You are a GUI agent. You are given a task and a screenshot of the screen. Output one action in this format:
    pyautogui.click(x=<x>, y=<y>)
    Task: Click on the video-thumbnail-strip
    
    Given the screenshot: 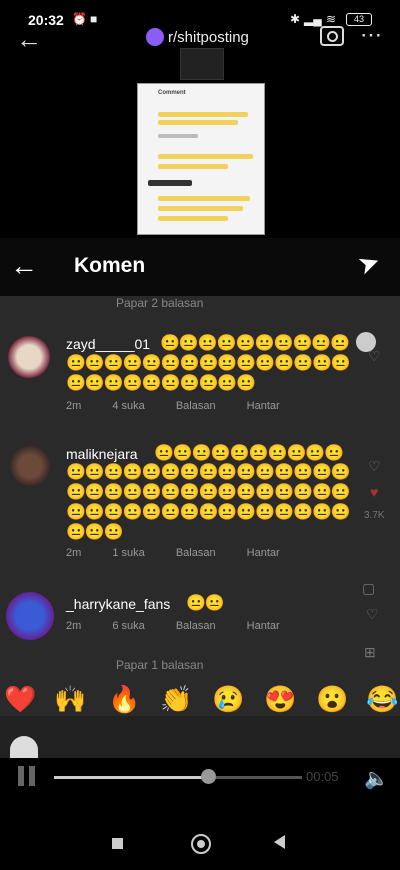 What is the action you would take?
    pyautogui.click(x=202, y=64)
    